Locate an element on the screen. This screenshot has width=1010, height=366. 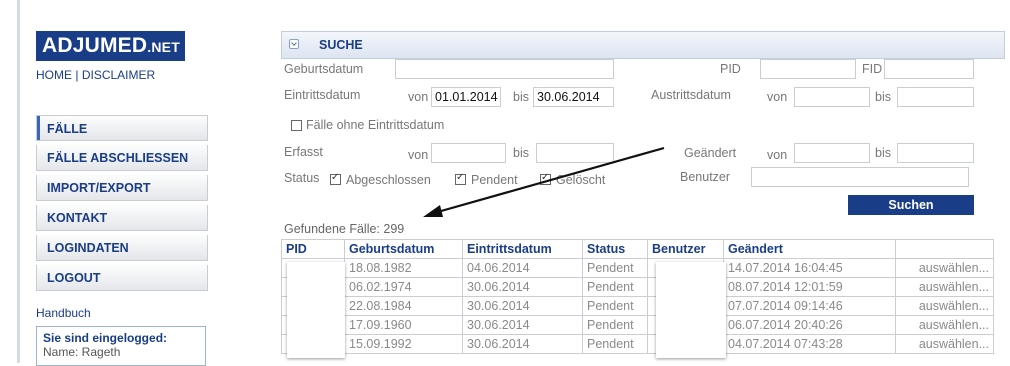
arrow-head is located at coordinates (433, 211).